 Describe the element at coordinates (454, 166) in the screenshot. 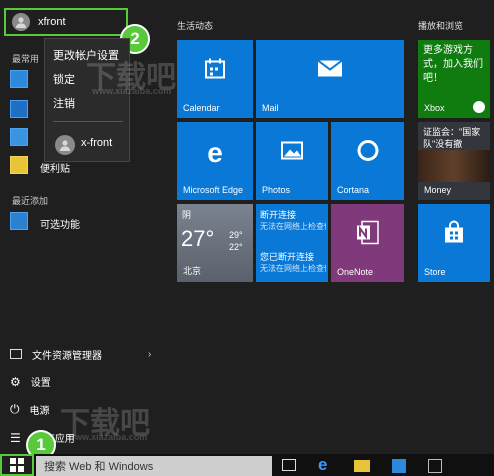

I see `money-photo` at that location.